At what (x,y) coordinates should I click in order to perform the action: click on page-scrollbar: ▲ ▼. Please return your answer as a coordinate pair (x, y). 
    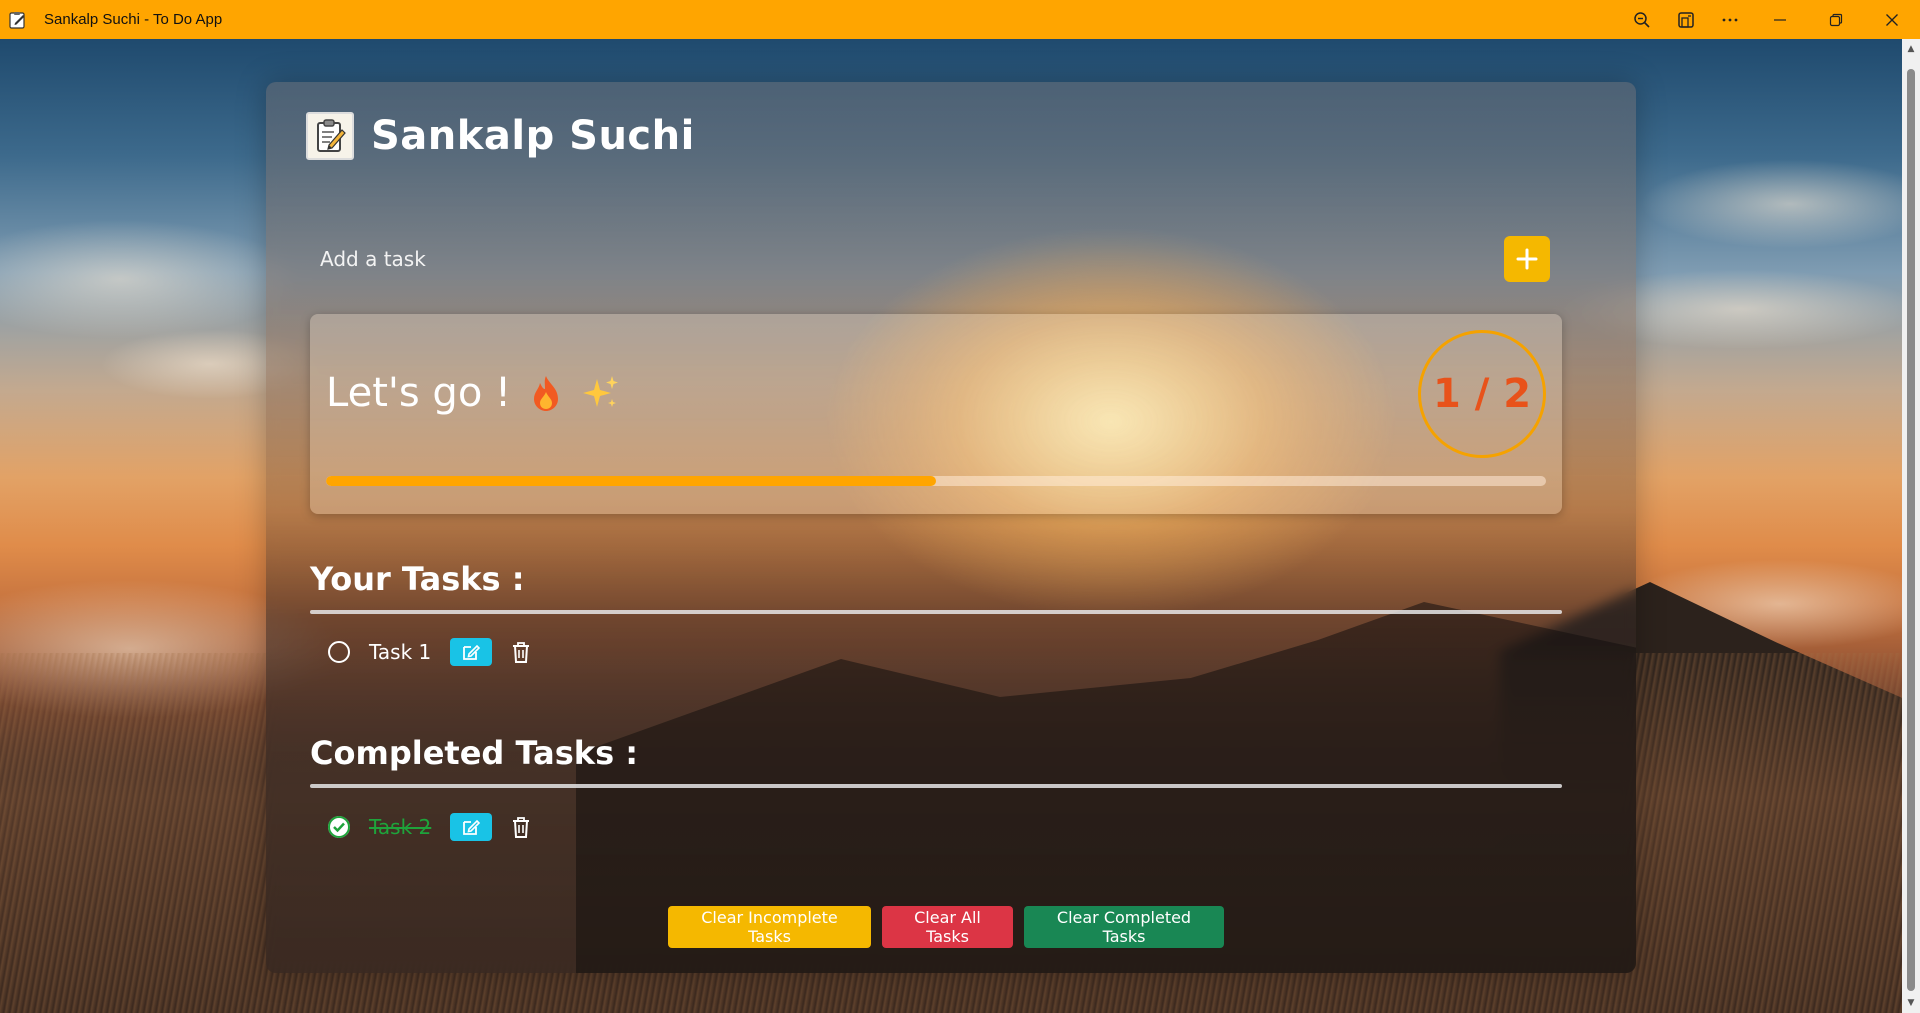
    Looking at the image, I should click on (1911, 526).